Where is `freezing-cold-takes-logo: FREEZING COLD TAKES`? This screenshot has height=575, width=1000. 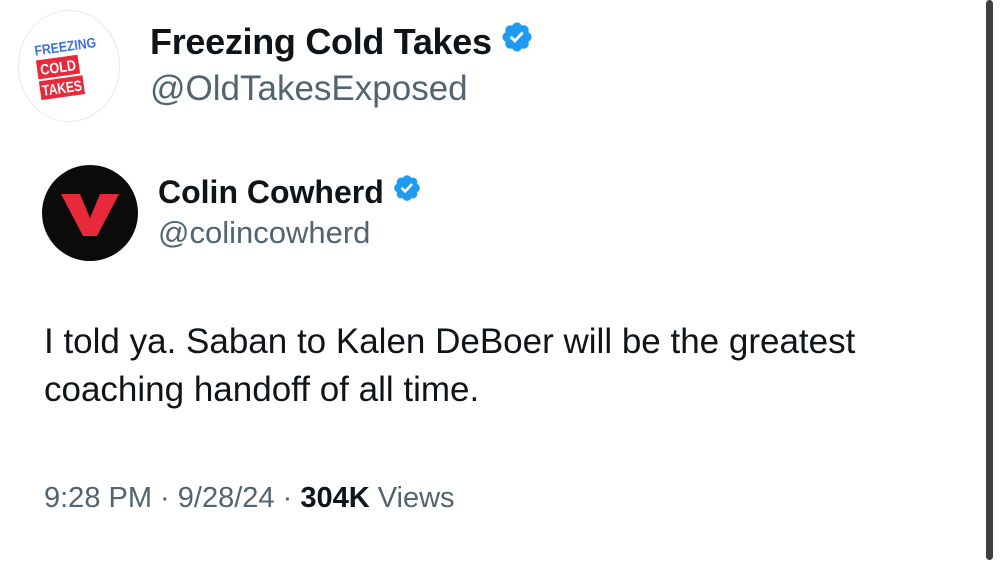
freezing-cold-takes-logo: FREEZING COLD TAKES is located at coordinates (65, 66).